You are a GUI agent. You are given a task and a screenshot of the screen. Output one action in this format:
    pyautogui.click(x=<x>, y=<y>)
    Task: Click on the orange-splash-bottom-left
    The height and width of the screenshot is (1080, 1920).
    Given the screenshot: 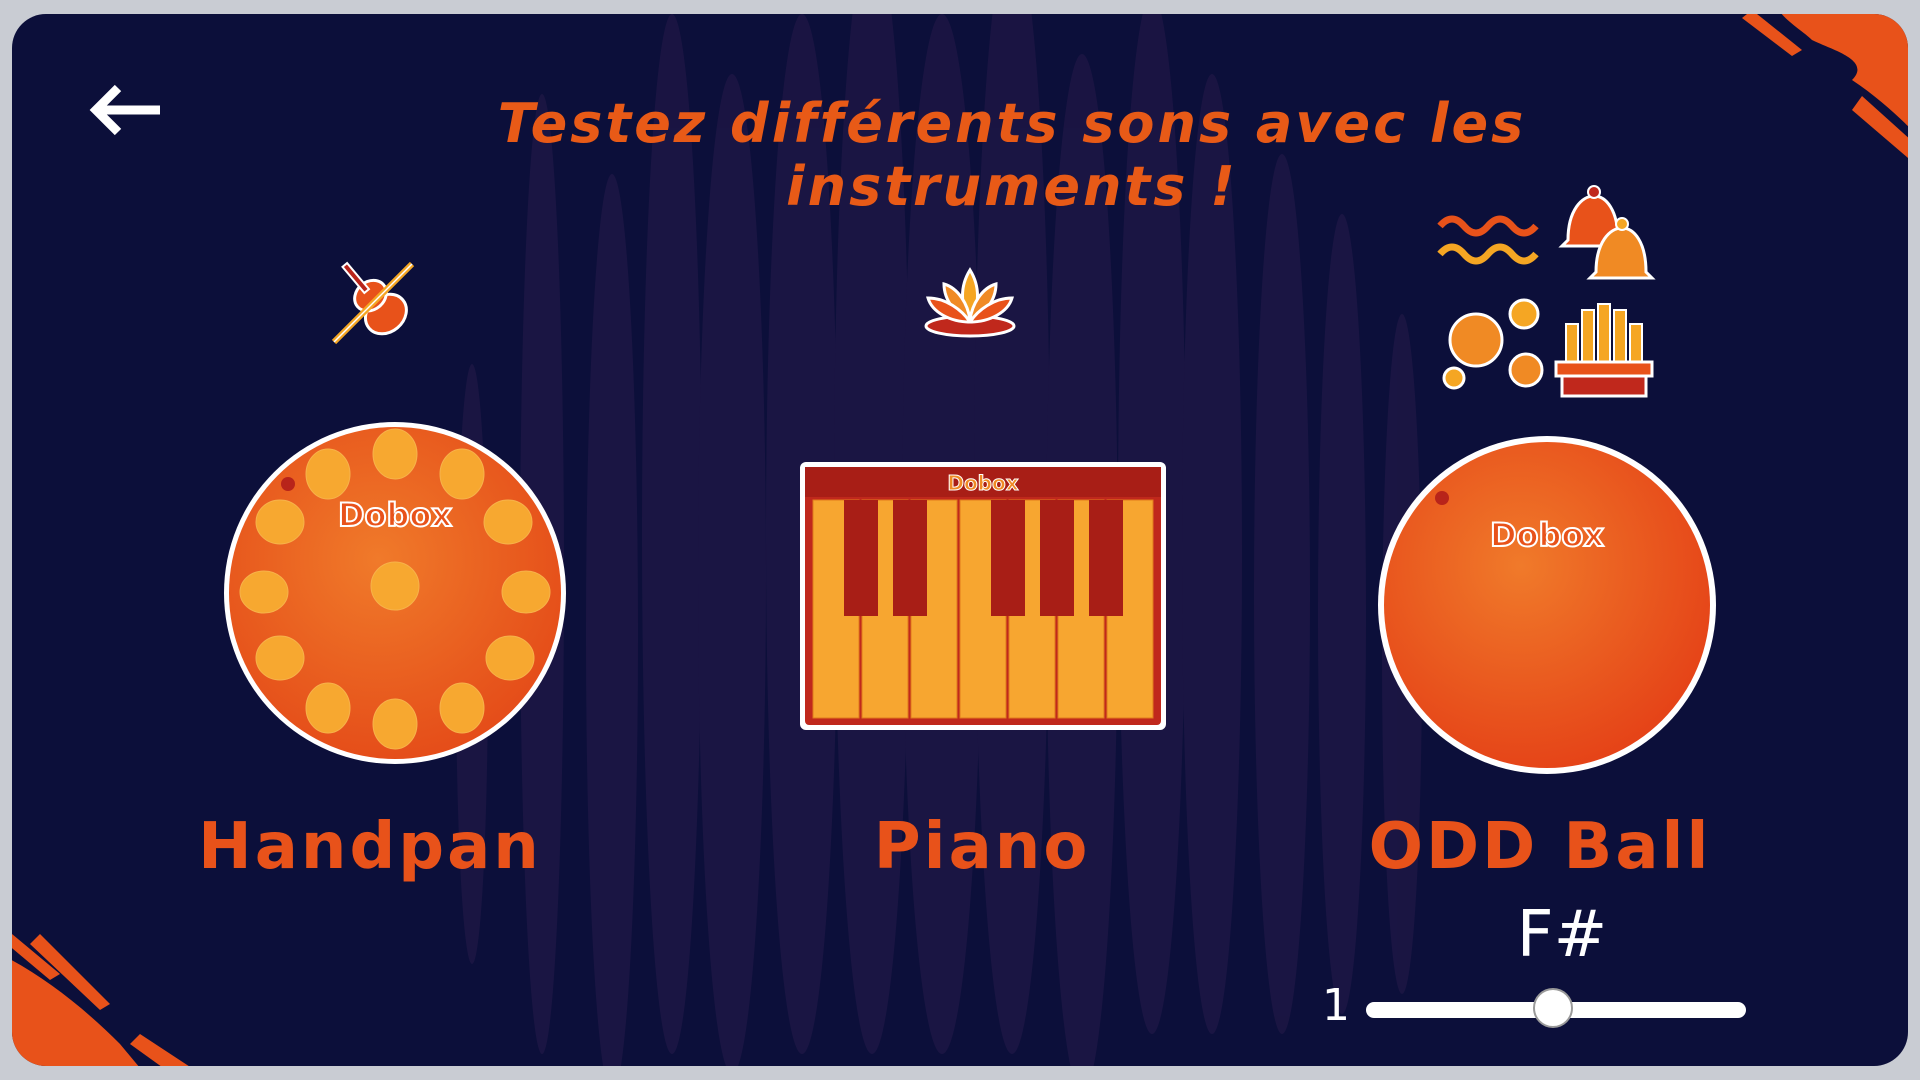 What is the action you would take?
    pyautogui.click(x=100, y=1000)
    